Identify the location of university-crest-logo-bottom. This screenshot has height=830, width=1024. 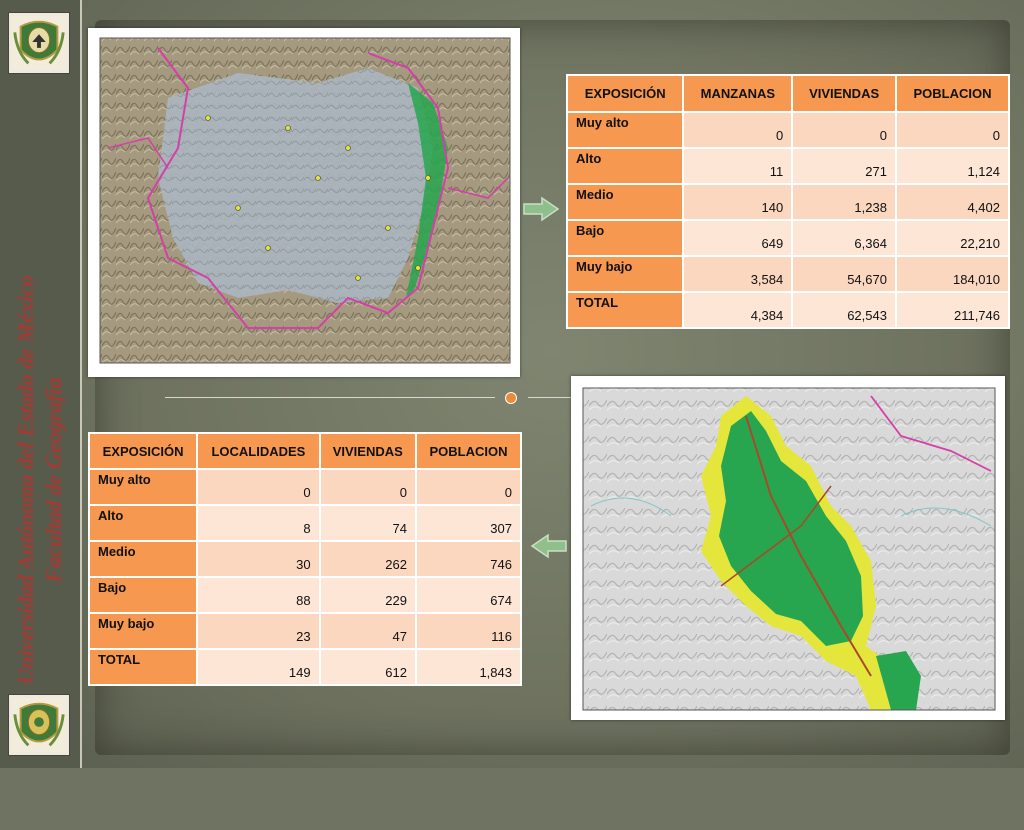
(39, 725).